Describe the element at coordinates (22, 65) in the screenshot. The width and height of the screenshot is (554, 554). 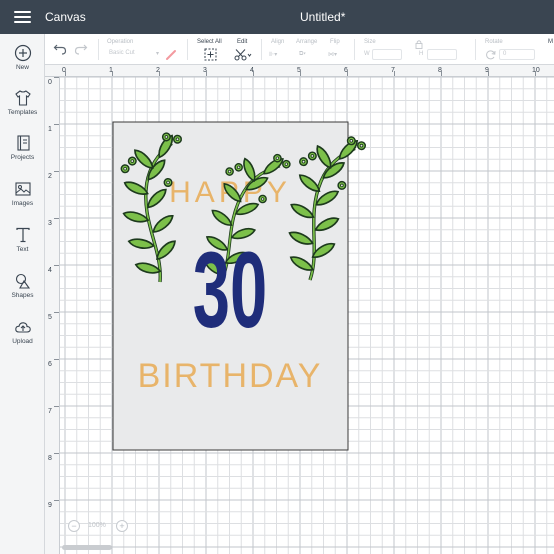
I see `sidebar-item-new: New` at that location.